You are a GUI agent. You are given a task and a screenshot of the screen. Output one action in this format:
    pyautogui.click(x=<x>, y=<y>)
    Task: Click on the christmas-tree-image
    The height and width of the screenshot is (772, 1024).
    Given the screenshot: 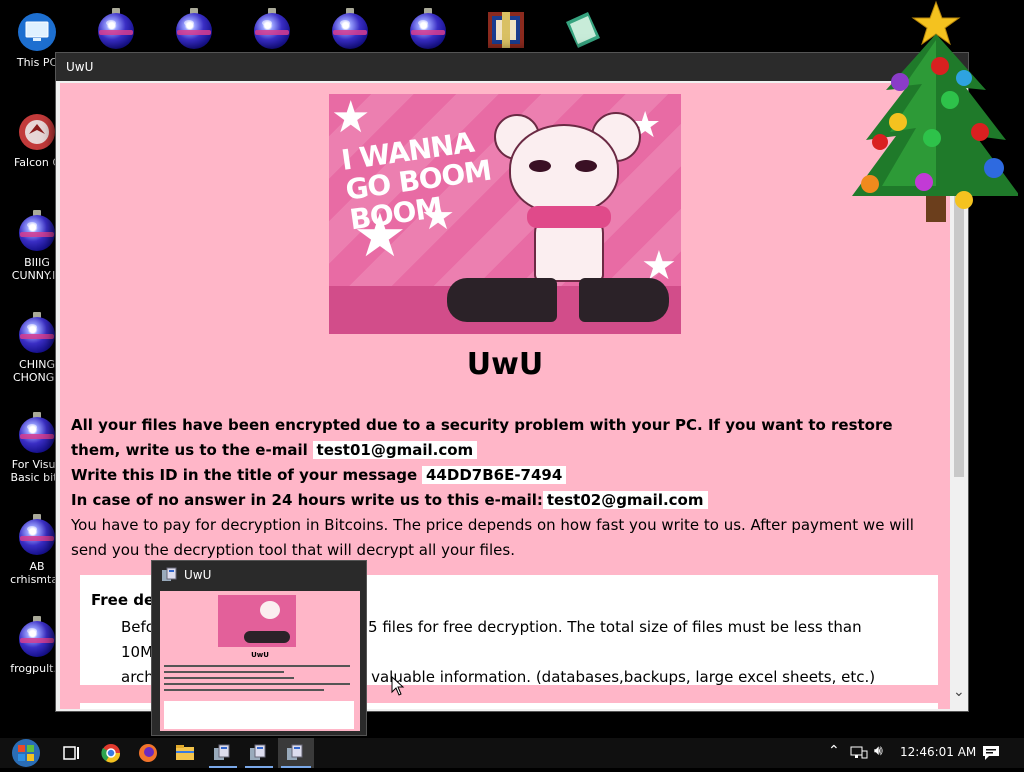 What is the action you would take?
    pyautogui.click(x=935, y=111)
    